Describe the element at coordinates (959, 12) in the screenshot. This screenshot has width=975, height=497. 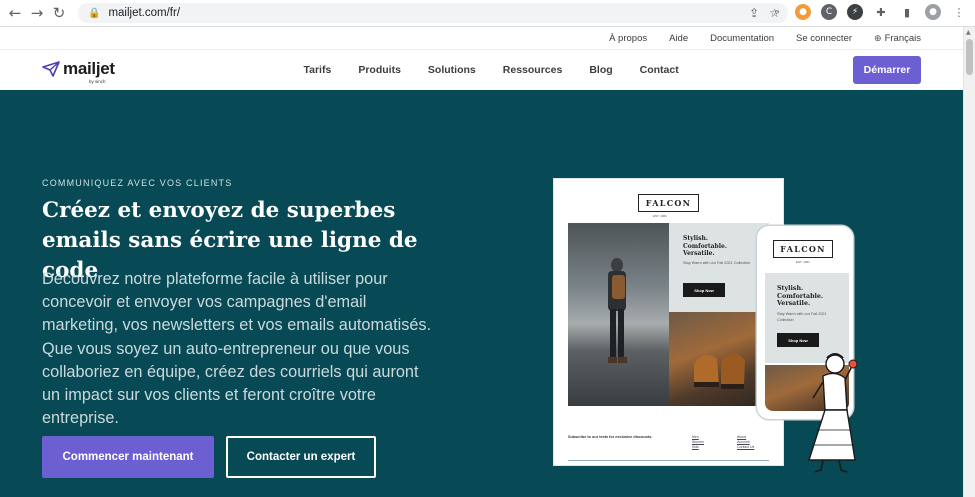
I see `menu-dots-icon: ⋮` at that location.